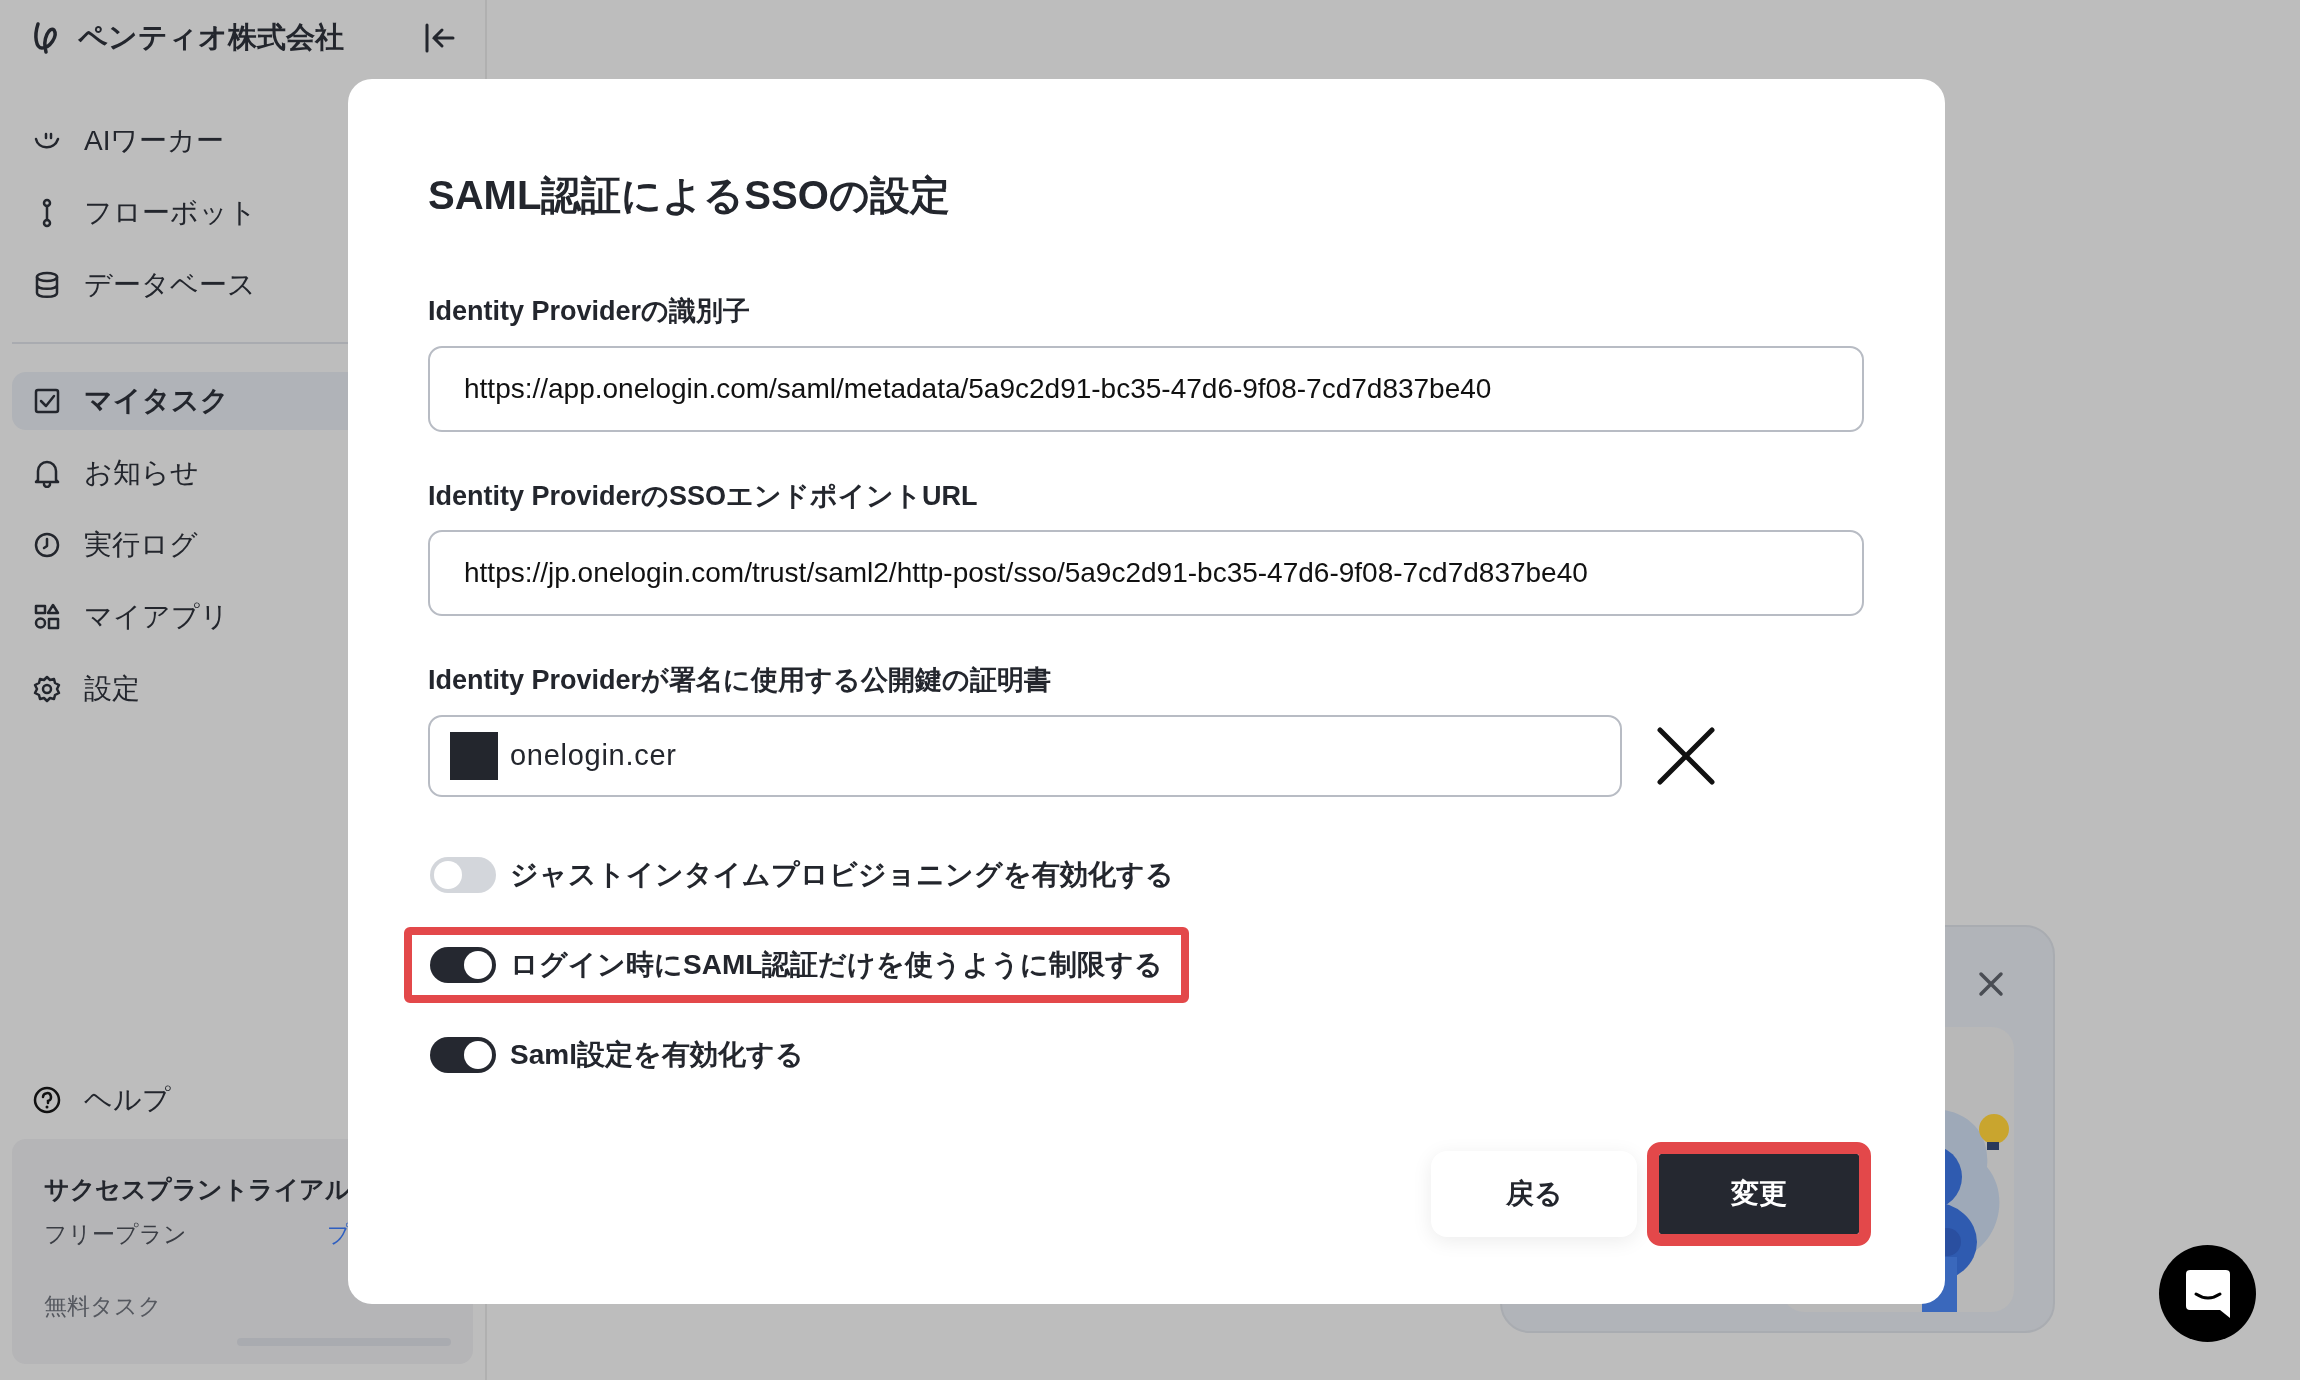 The image size is (2300, 1380). Describe the element at coordinates (47, 1100) in the screenshot. I see `help-icon` at that location.